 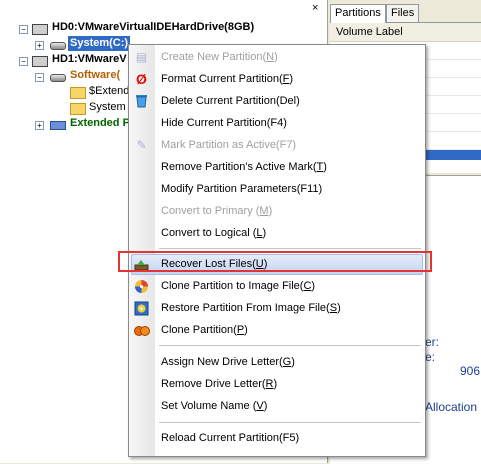 What do you see at coordinates (100, 123) in the screenshot?
I see `tree-partition-extended: Extended P` at bounding box center [100, 123].